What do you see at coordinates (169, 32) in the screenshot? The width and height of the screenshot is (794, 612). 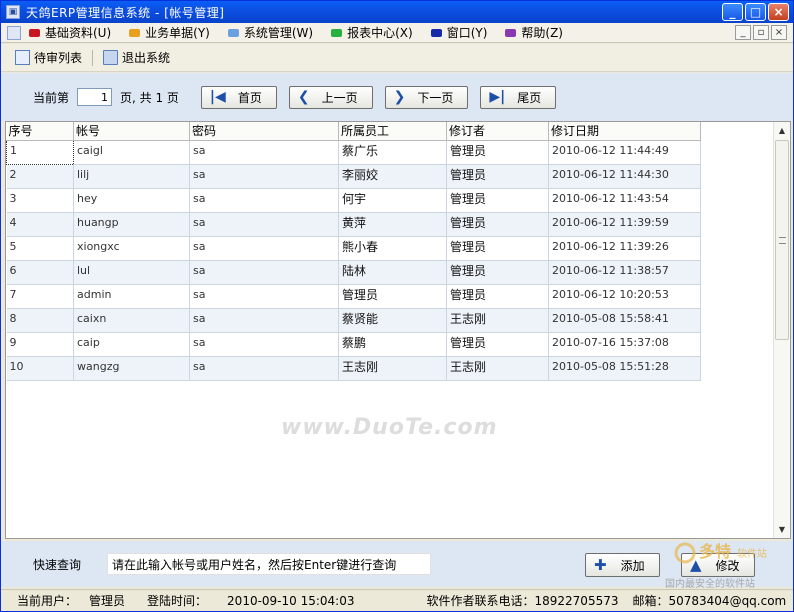 I see `menu-business-docs: 业务单据(Y)` at bounding box center [169, 32].